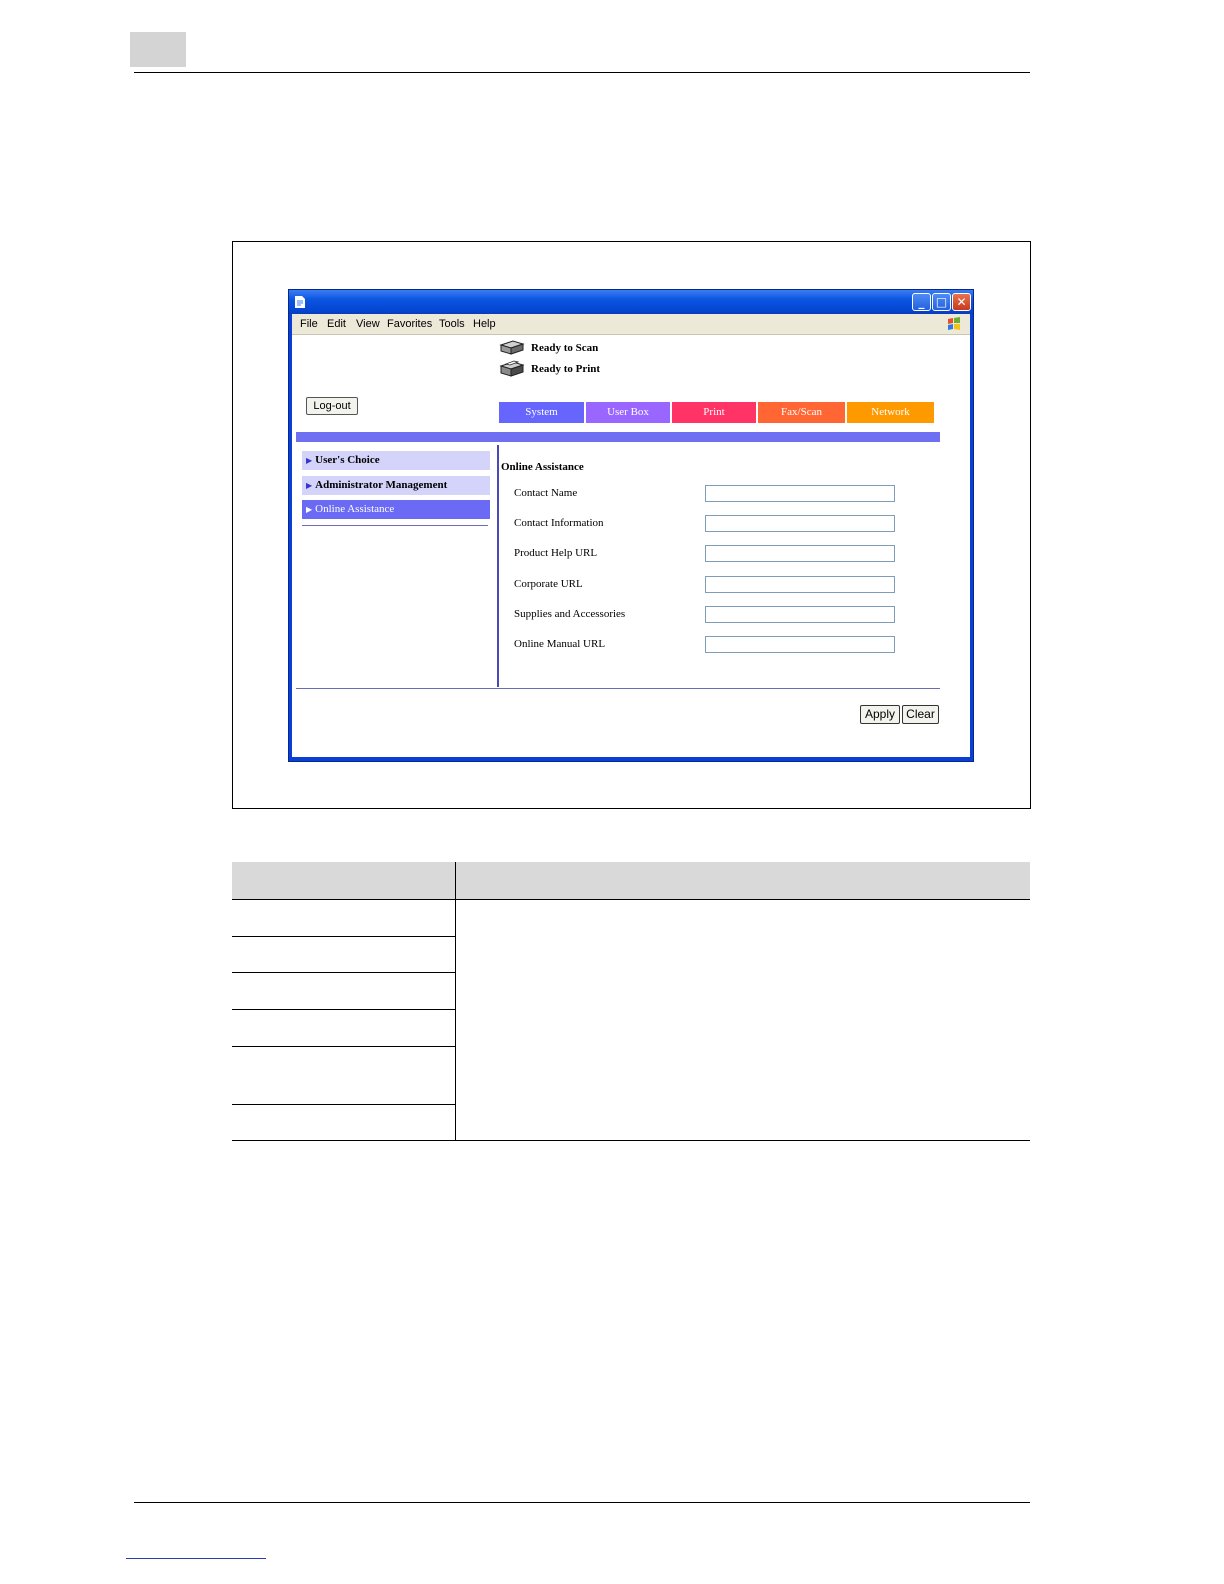 The width and height of the screenshot is (1224, 1584). What do you see at coordinates (559, 523) in the screenshot?
I see `field-label-contact-information: Contact Information` at bounding box center [559, 523].